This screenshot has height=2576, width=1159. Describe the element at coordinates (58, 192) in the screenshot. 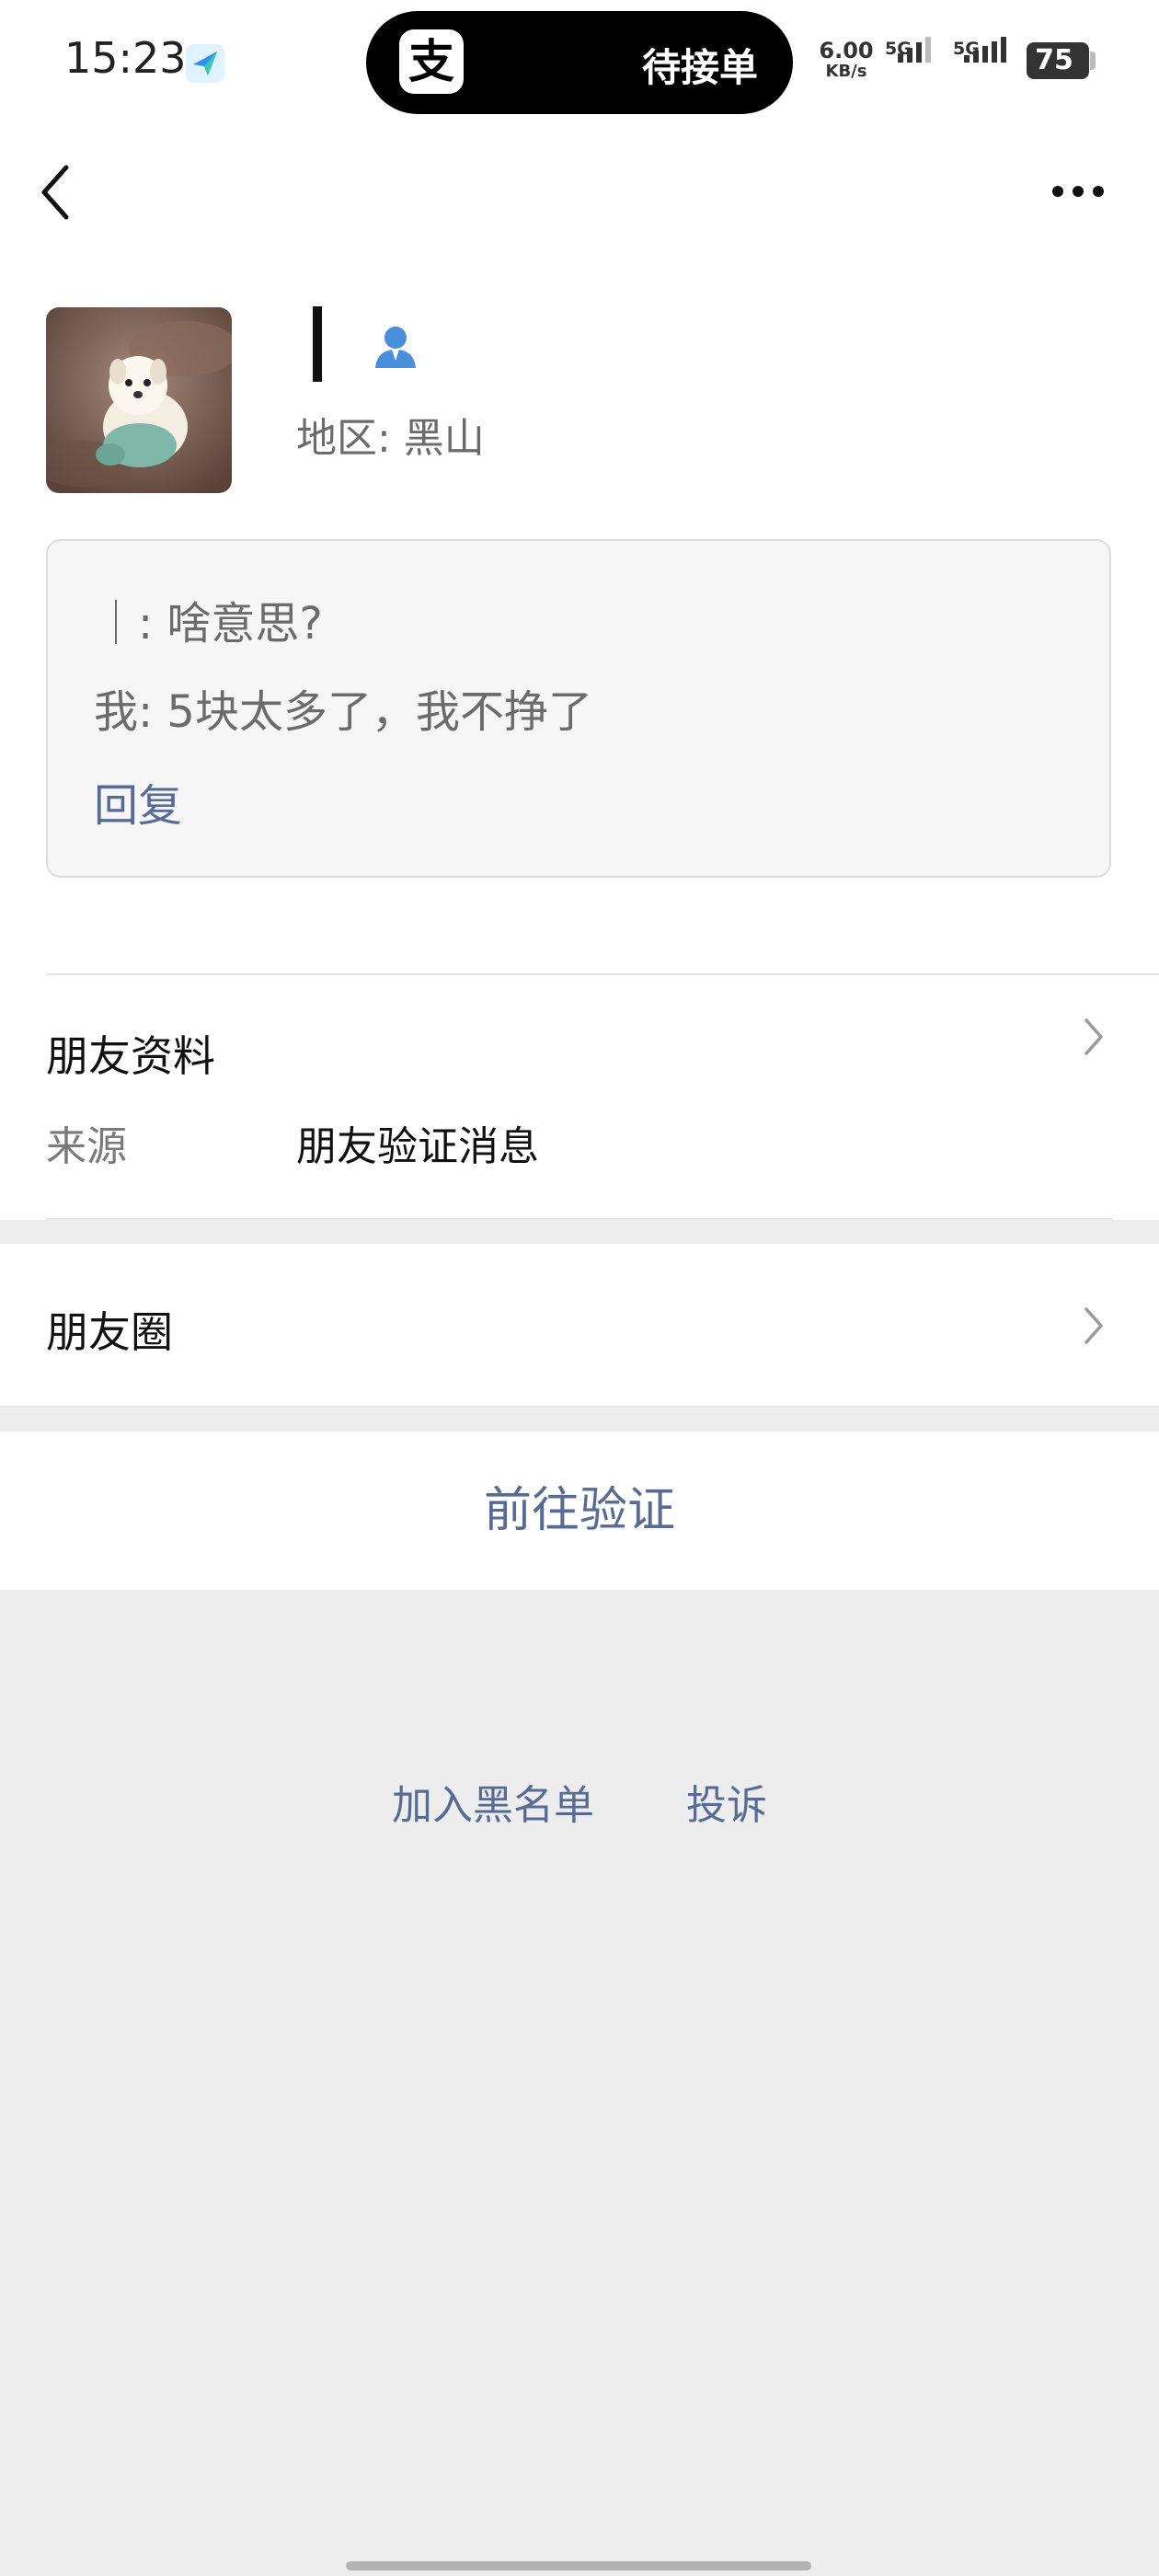

I see `back-arrow-icon` at that location.